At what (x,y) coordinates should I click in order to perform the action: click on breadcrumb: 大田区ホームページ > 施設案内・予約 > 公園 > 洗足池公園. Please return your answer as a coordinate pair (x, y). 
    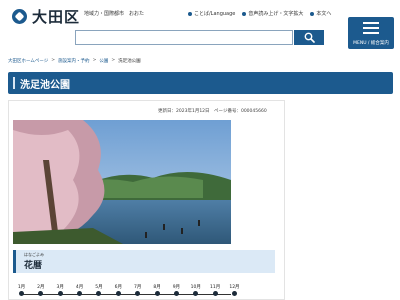
    Looking at the image, I should click on (74, 61).